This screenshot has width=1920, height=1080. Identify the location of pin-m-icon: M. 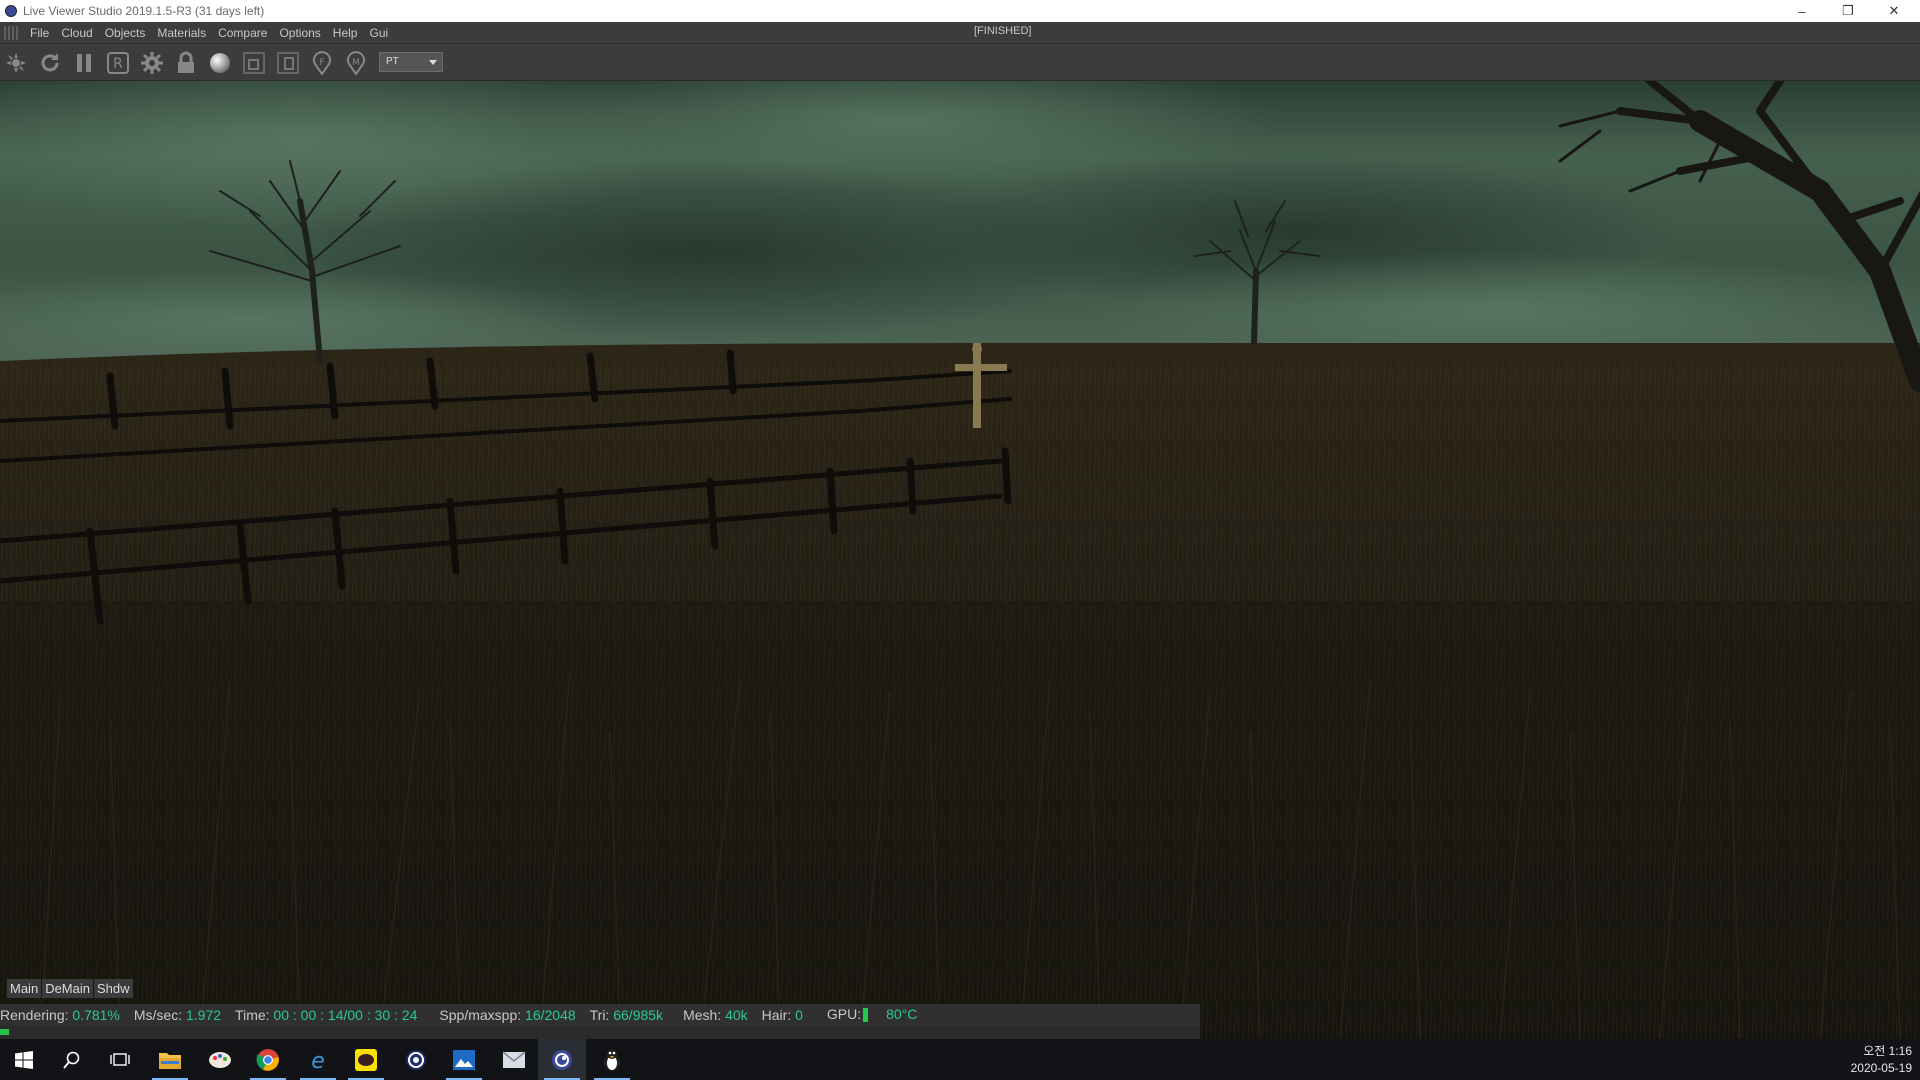
(356, 63).